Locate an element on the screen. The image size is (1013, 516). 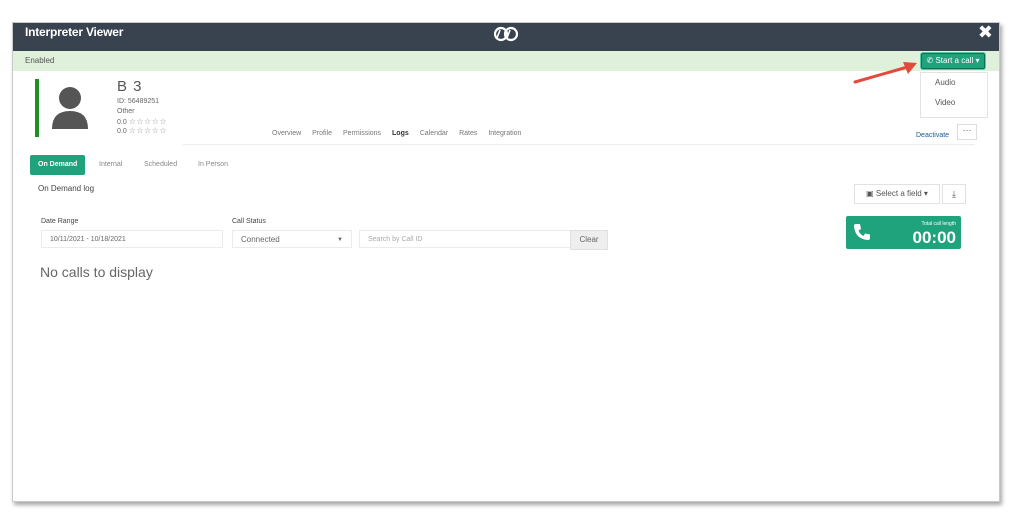
clear-button: Clear is located at coordinates (589, 240).